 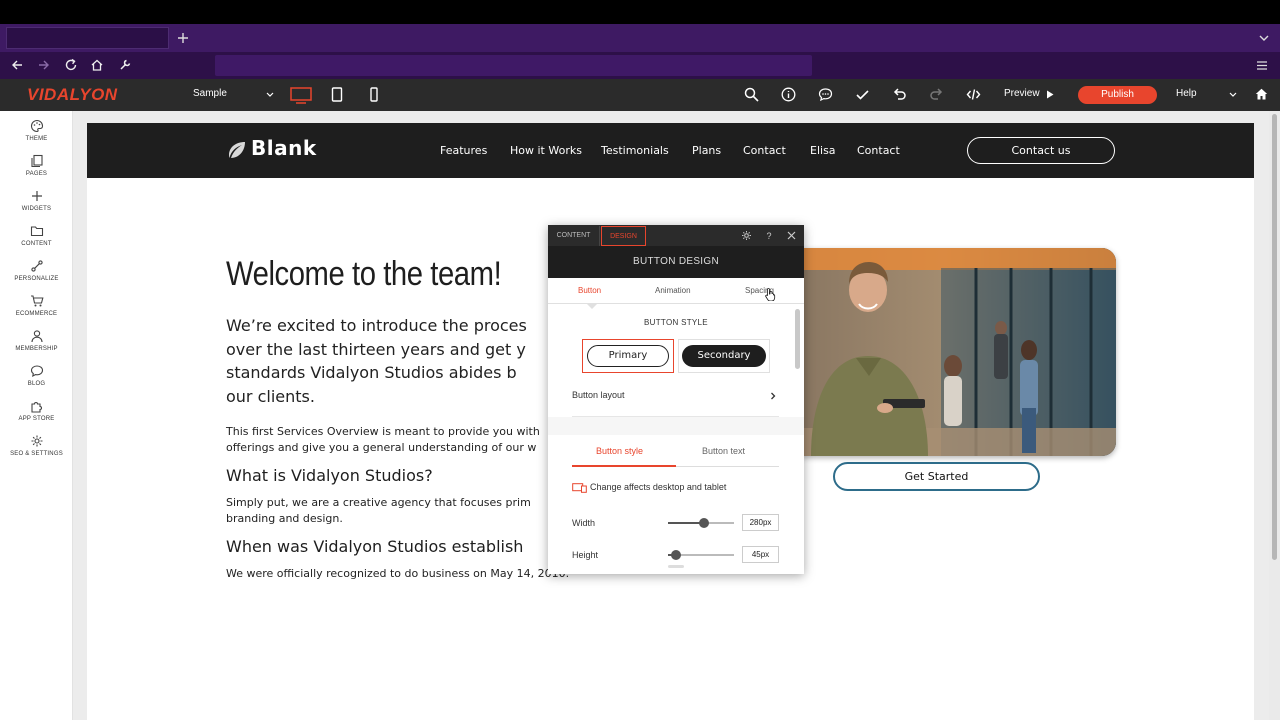 I want to click on sidebar-item-pages: PAGES, so click(x=36, y=165).